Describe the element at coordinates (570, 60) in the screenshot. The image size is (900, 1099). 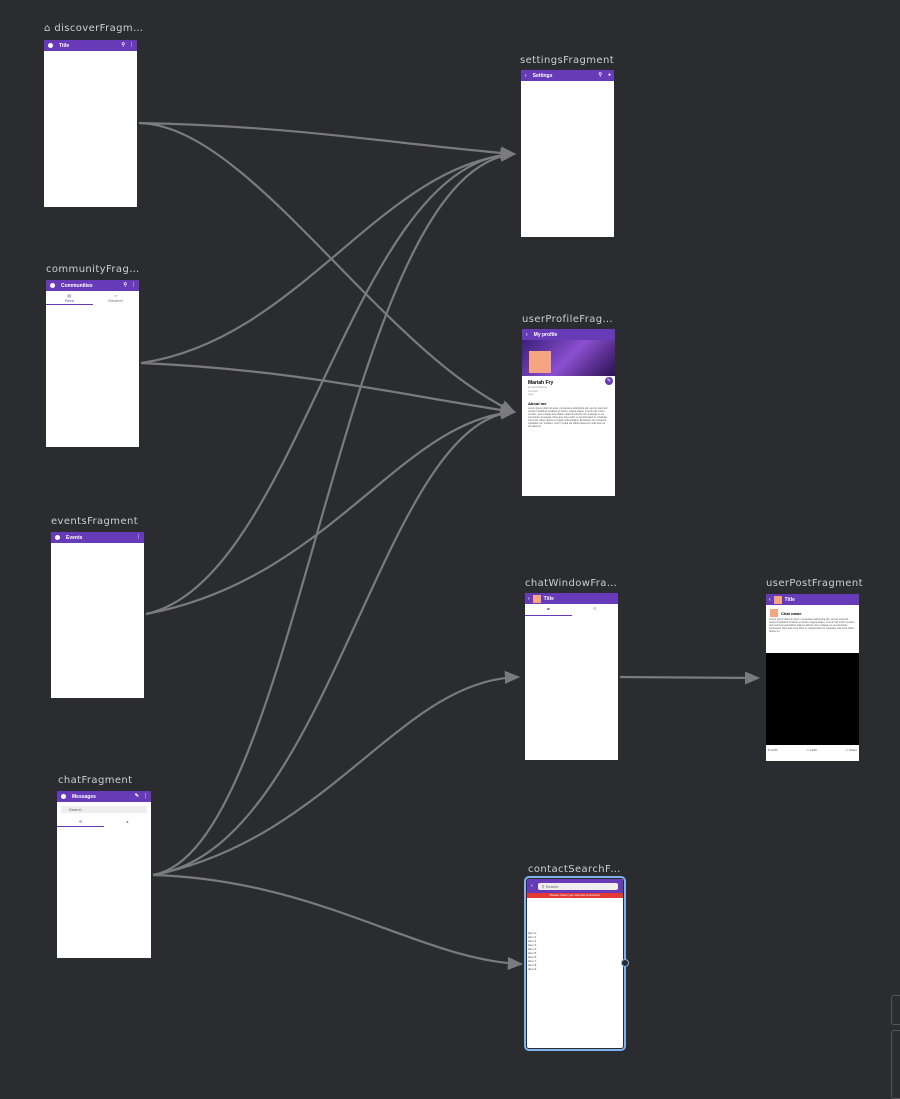
I see `node-label-settings: settingsFragment` at that location.